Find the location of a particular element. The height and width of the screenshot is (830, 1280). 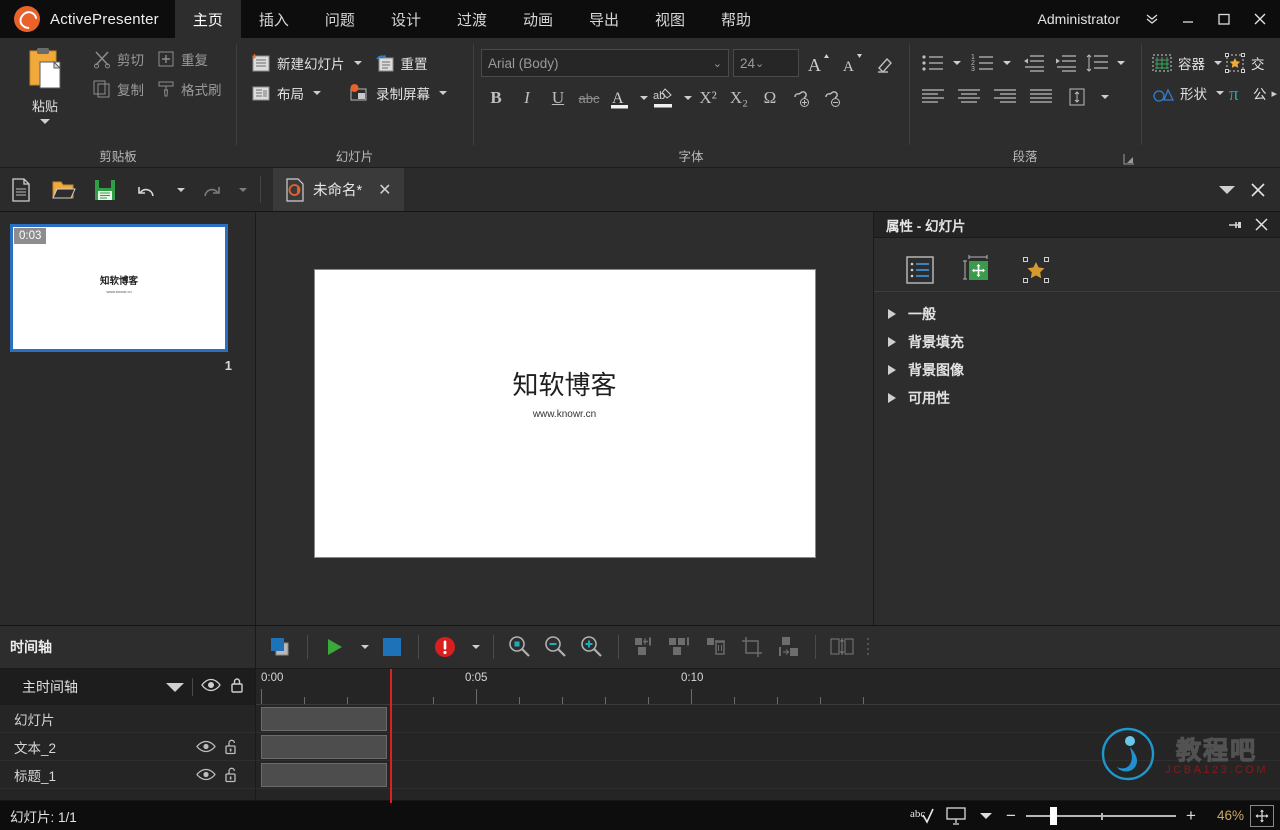

bulleted-list-button is located at coordinates (933, 63).